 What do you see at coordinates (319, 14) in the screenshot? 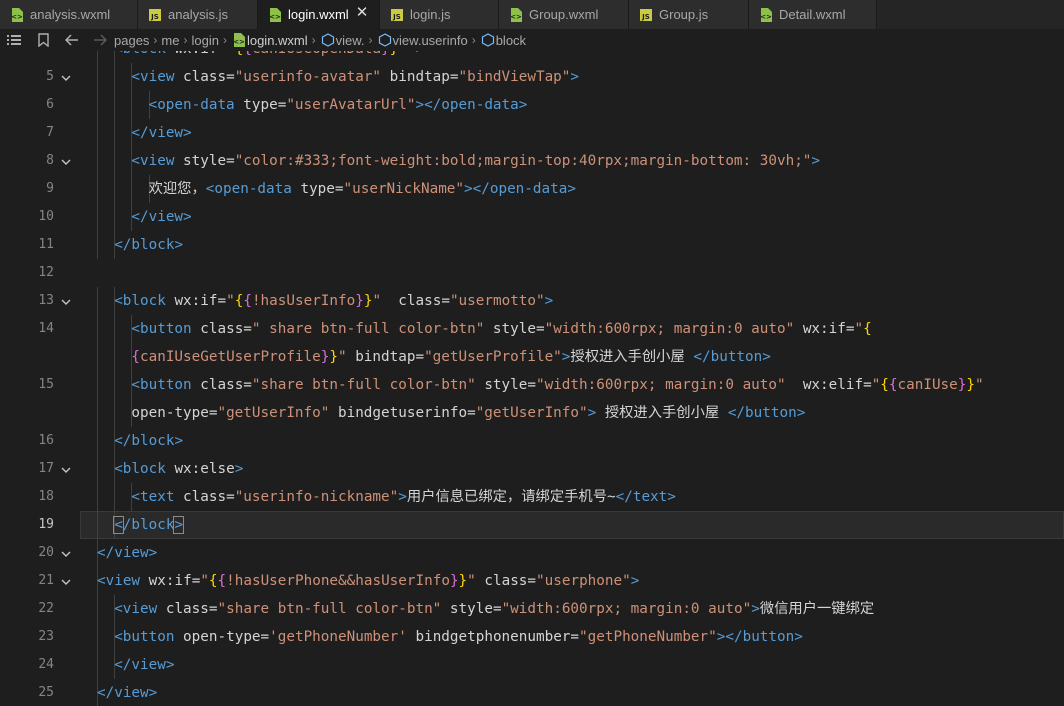
I see `tab-login-wxml: <> login.wxml ✕` at bounding box center [319, 14].